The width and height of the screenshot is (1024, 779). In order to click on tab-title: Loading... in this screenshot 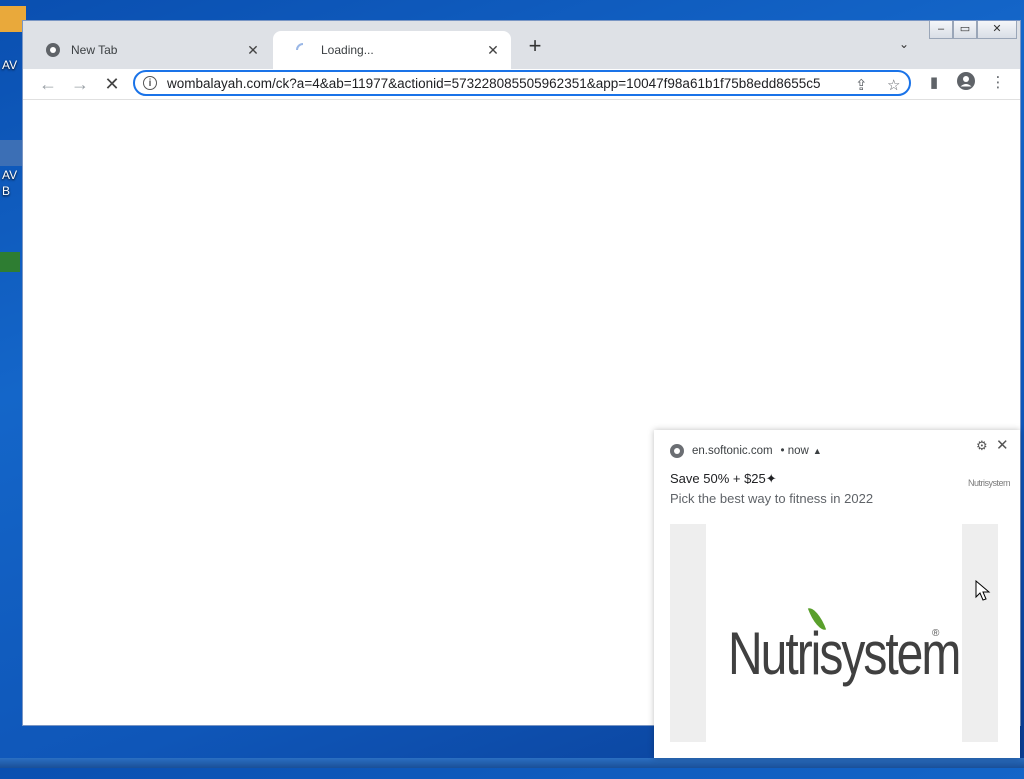, I will do `click(347, 50)`.